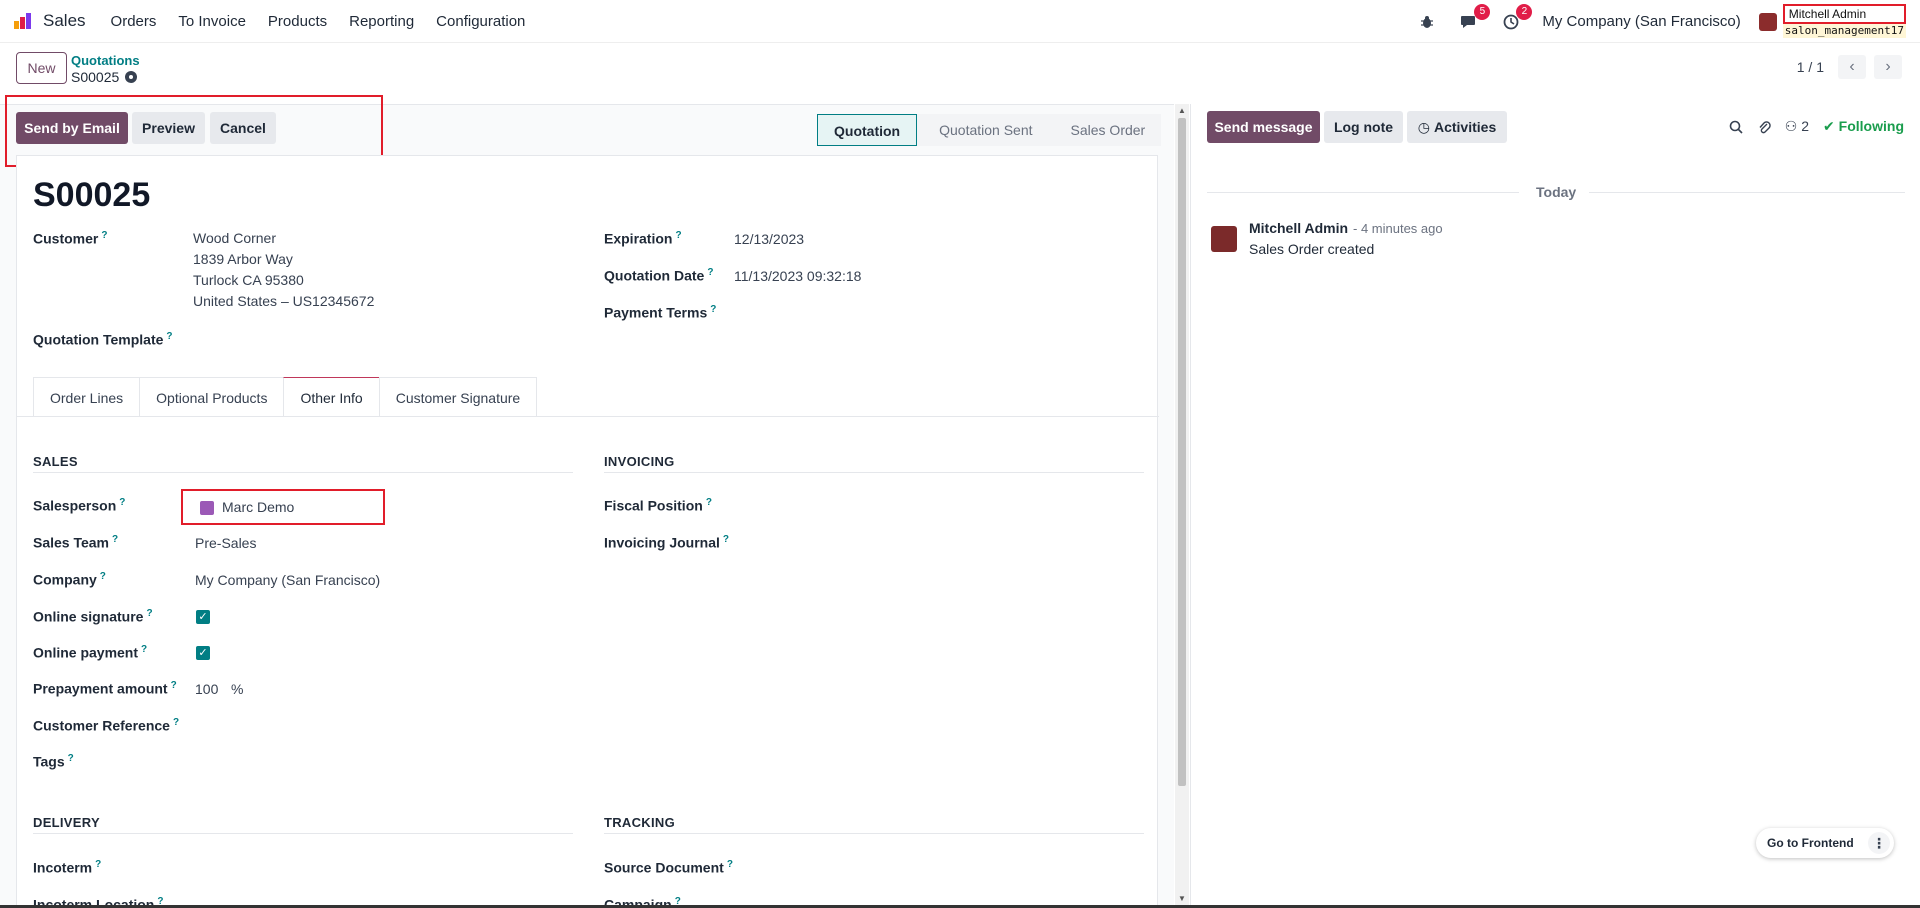 Image resolution: width=1920 pixels, height=908 pixels. I want to click on customer-address-line1: 1839 Arbor Way, so click(243, 259).